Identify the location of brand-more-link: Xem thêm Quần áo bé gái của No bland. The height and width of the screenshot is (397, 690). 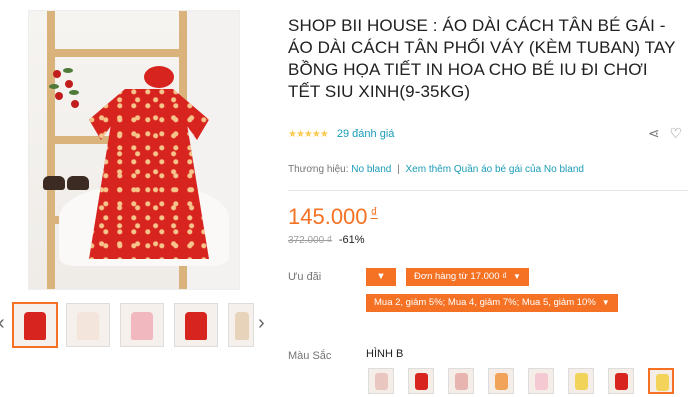
(495, 169).